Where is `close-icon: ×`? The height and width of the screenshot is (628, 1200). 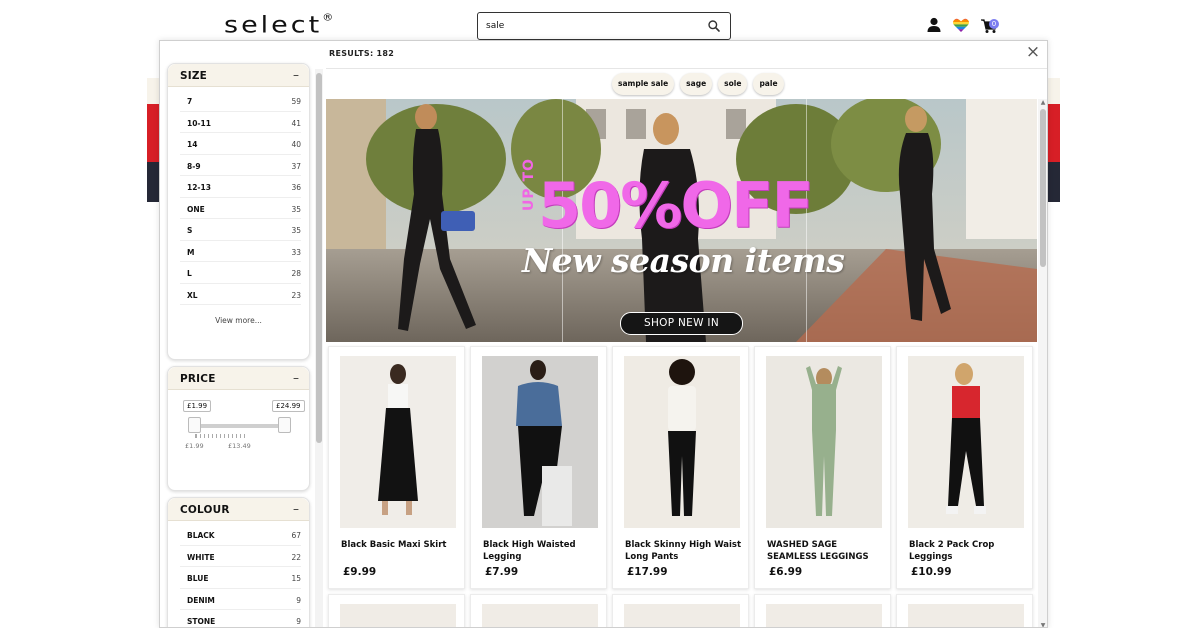
close-icon: × is located at coordinates (1033, 52).